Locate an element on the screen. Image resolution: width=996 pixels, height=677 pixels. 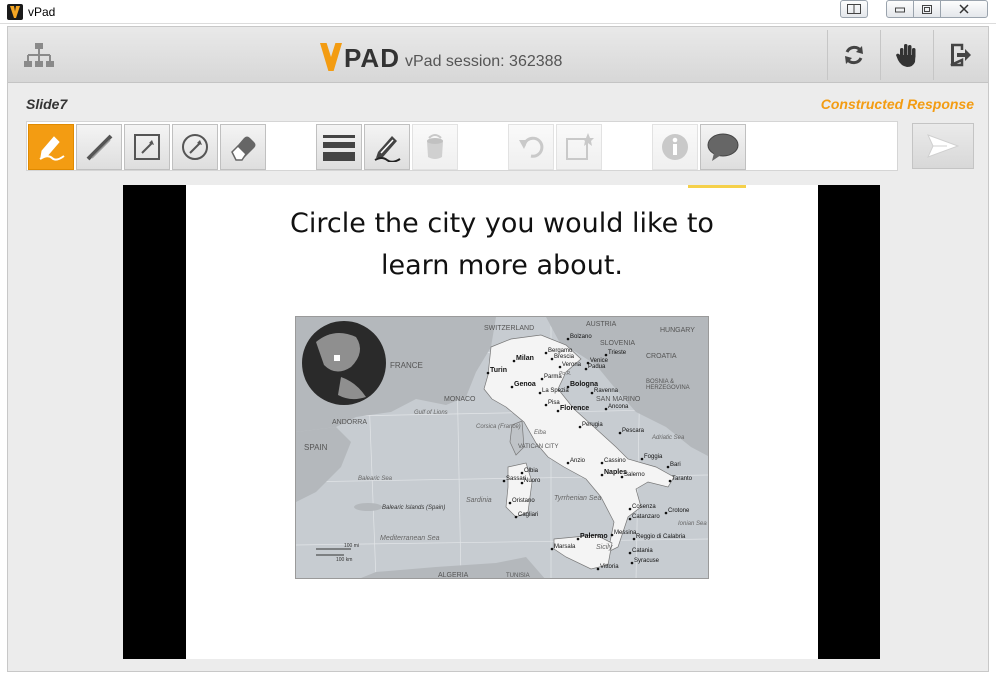
city-label-ancona: Ancona is located at coordinates (618, 407).